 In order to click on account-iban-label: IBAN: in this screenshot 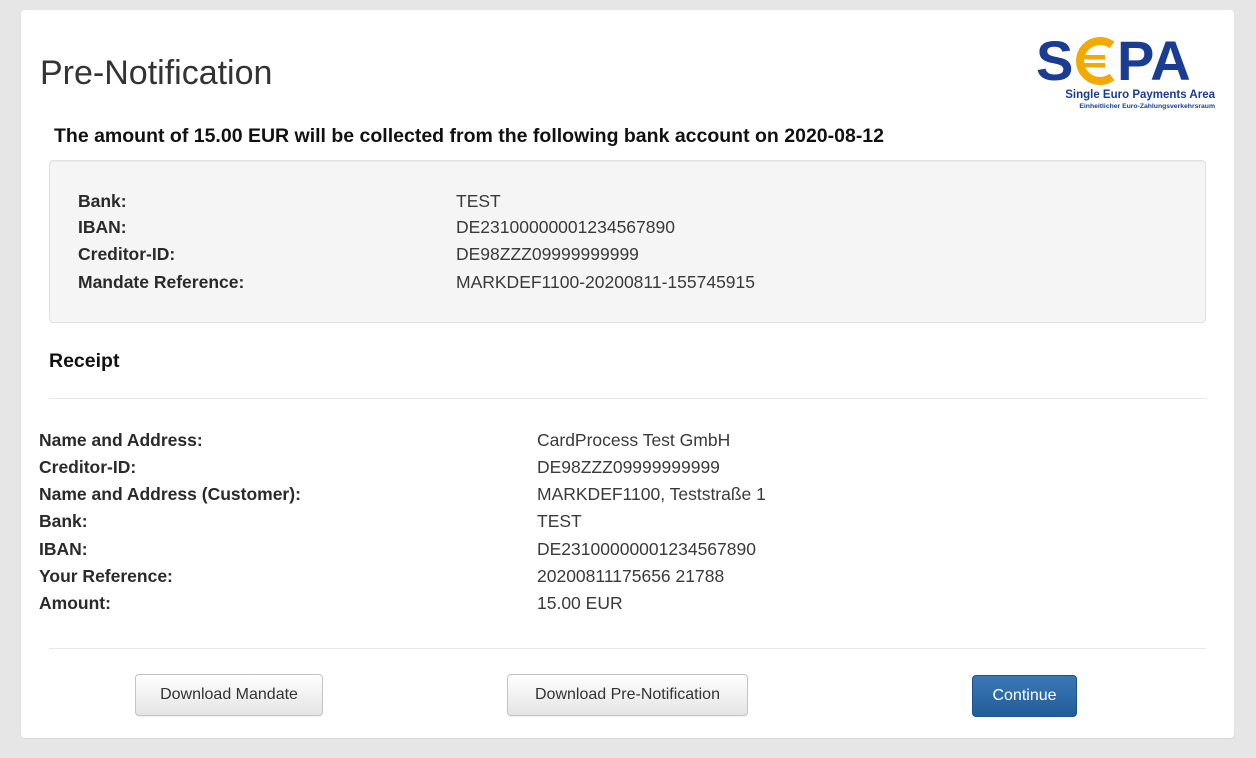, I will do `click(102, 227)`.